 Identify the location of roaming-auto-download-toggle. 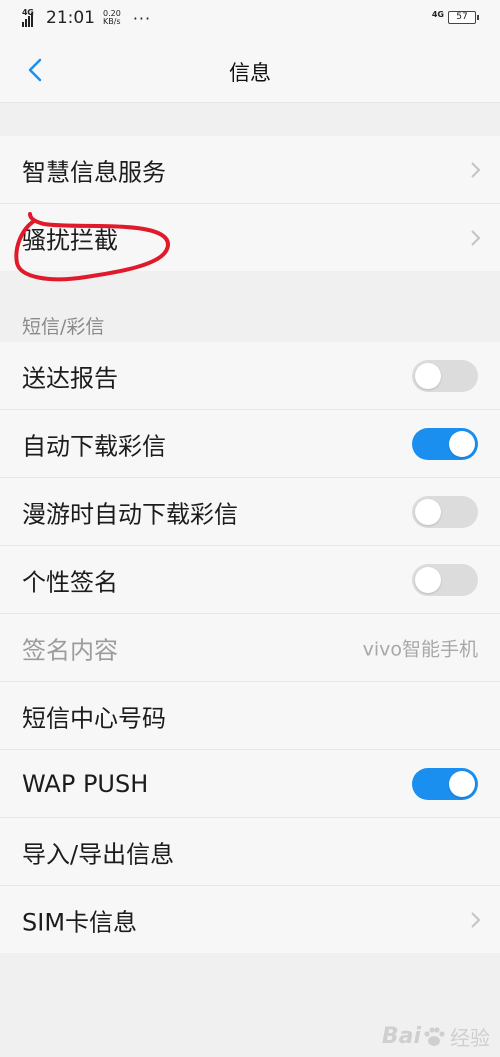
(445, 511).